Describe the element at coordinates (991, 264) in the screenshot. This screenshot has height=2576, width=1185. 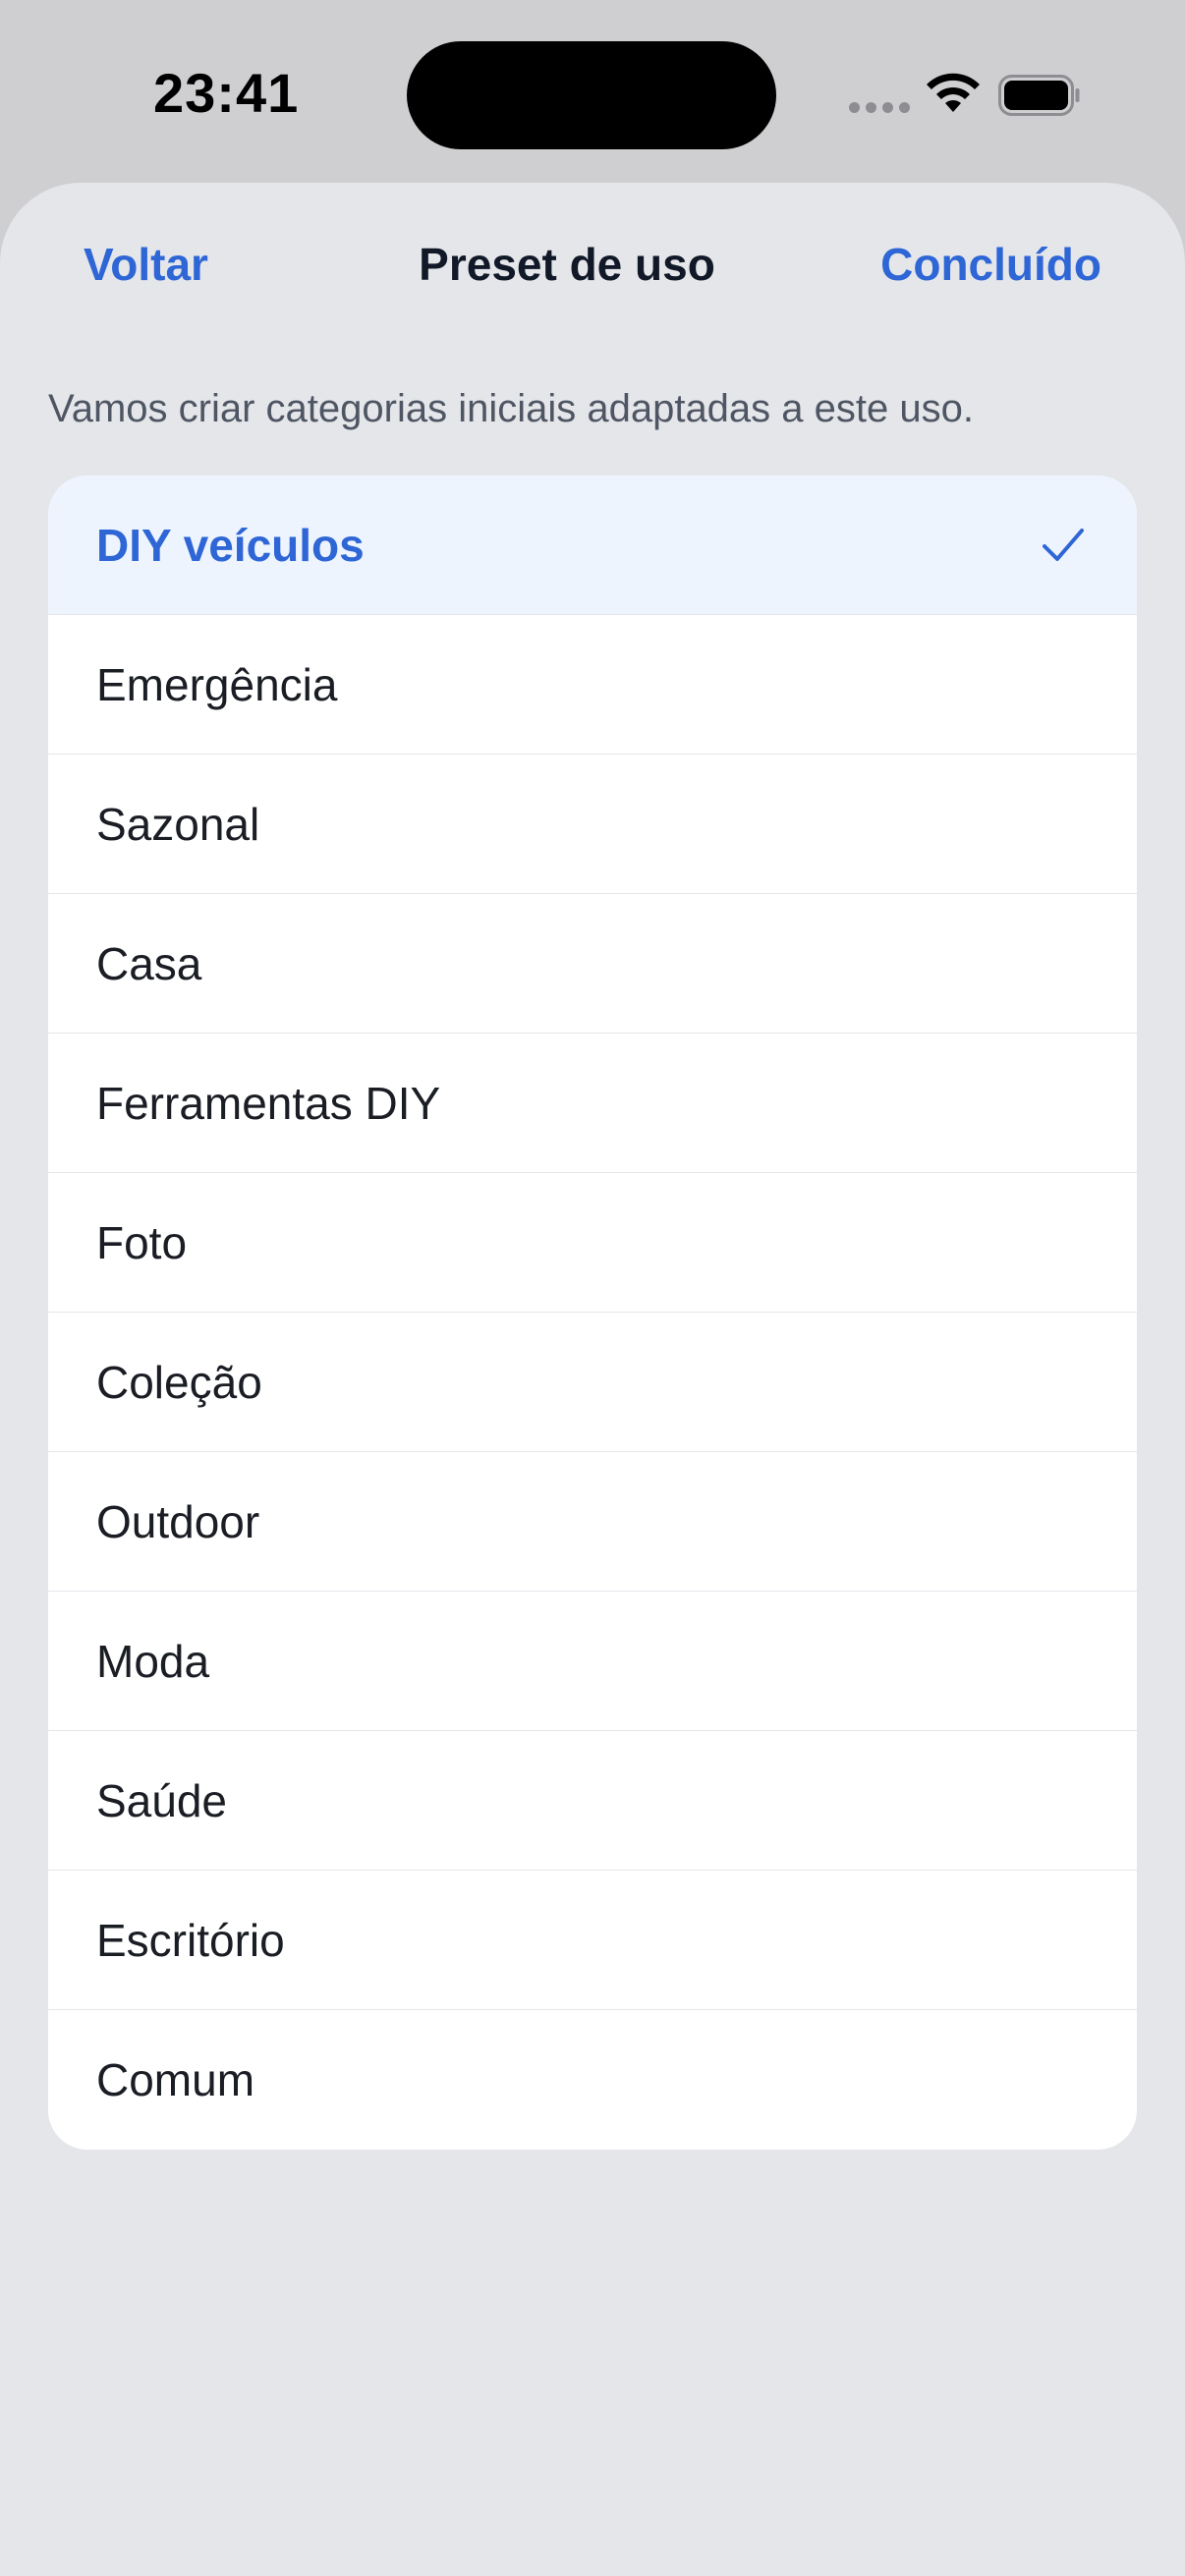
I see `done-button: Concluído` at that location.